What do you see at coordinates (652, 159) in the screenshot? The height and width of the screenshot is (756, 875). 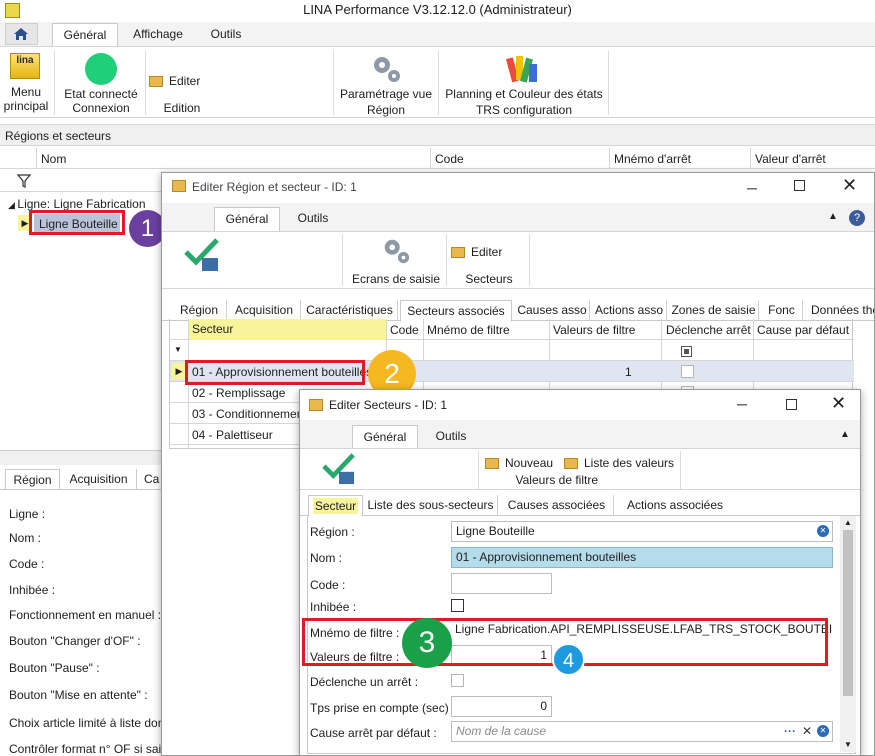 I see `col-mnemo-arret: Mnémo d'arrêt` at bounding box center [652, 159].